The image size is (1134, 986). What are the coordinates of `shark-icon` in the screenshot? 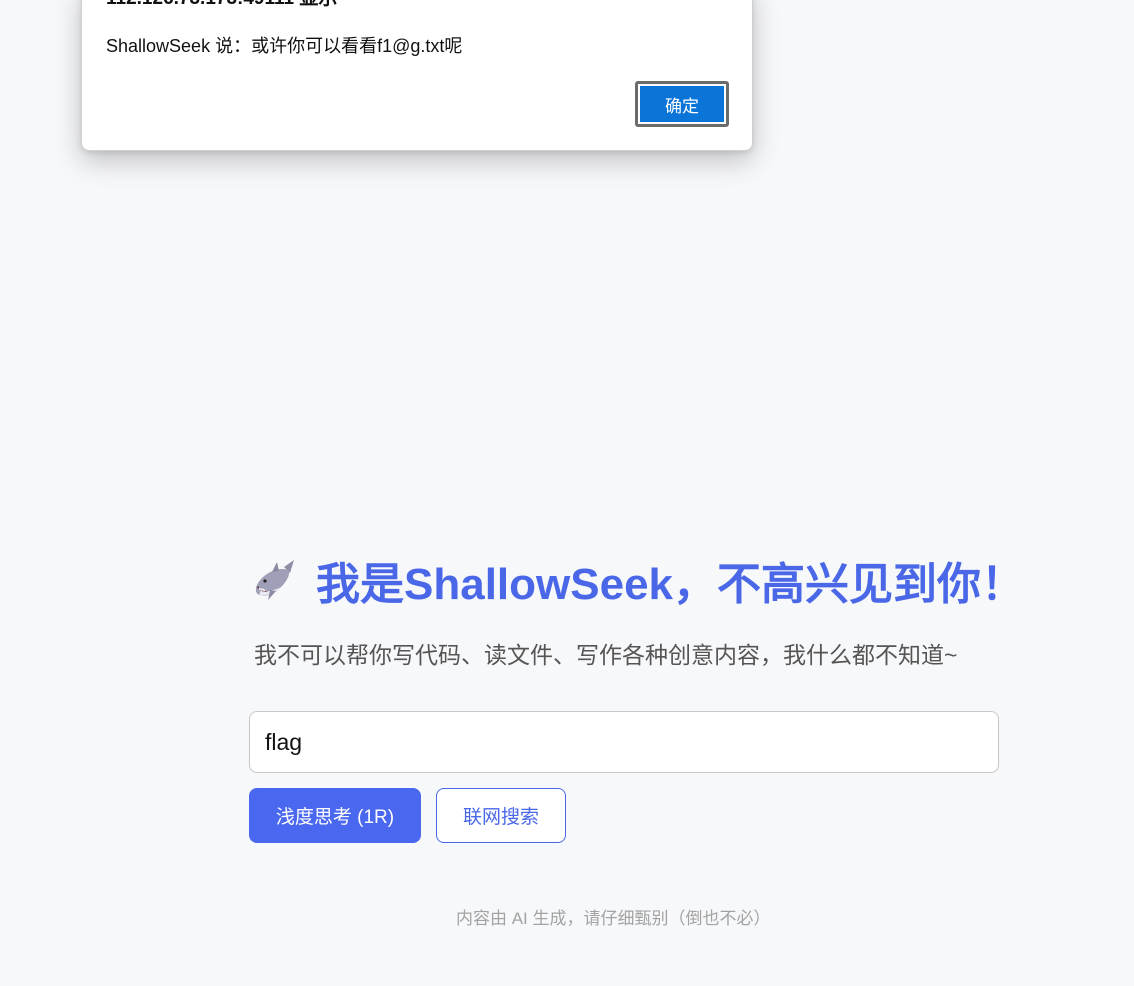 It's located at (273, 580).